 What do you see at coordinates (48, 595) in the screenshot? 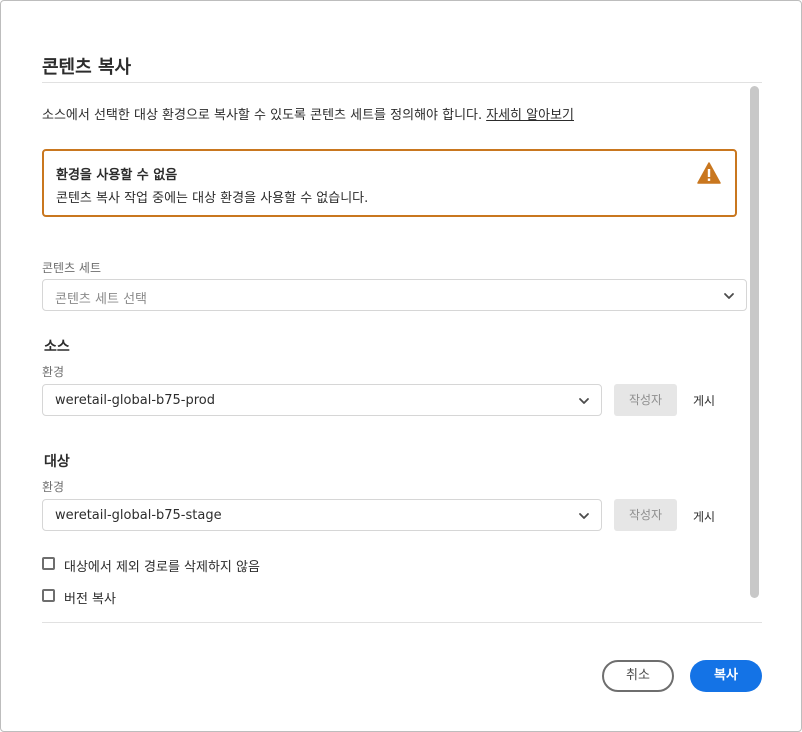
I see `copy-versions-checkbox` at bounding box center [48, 595].